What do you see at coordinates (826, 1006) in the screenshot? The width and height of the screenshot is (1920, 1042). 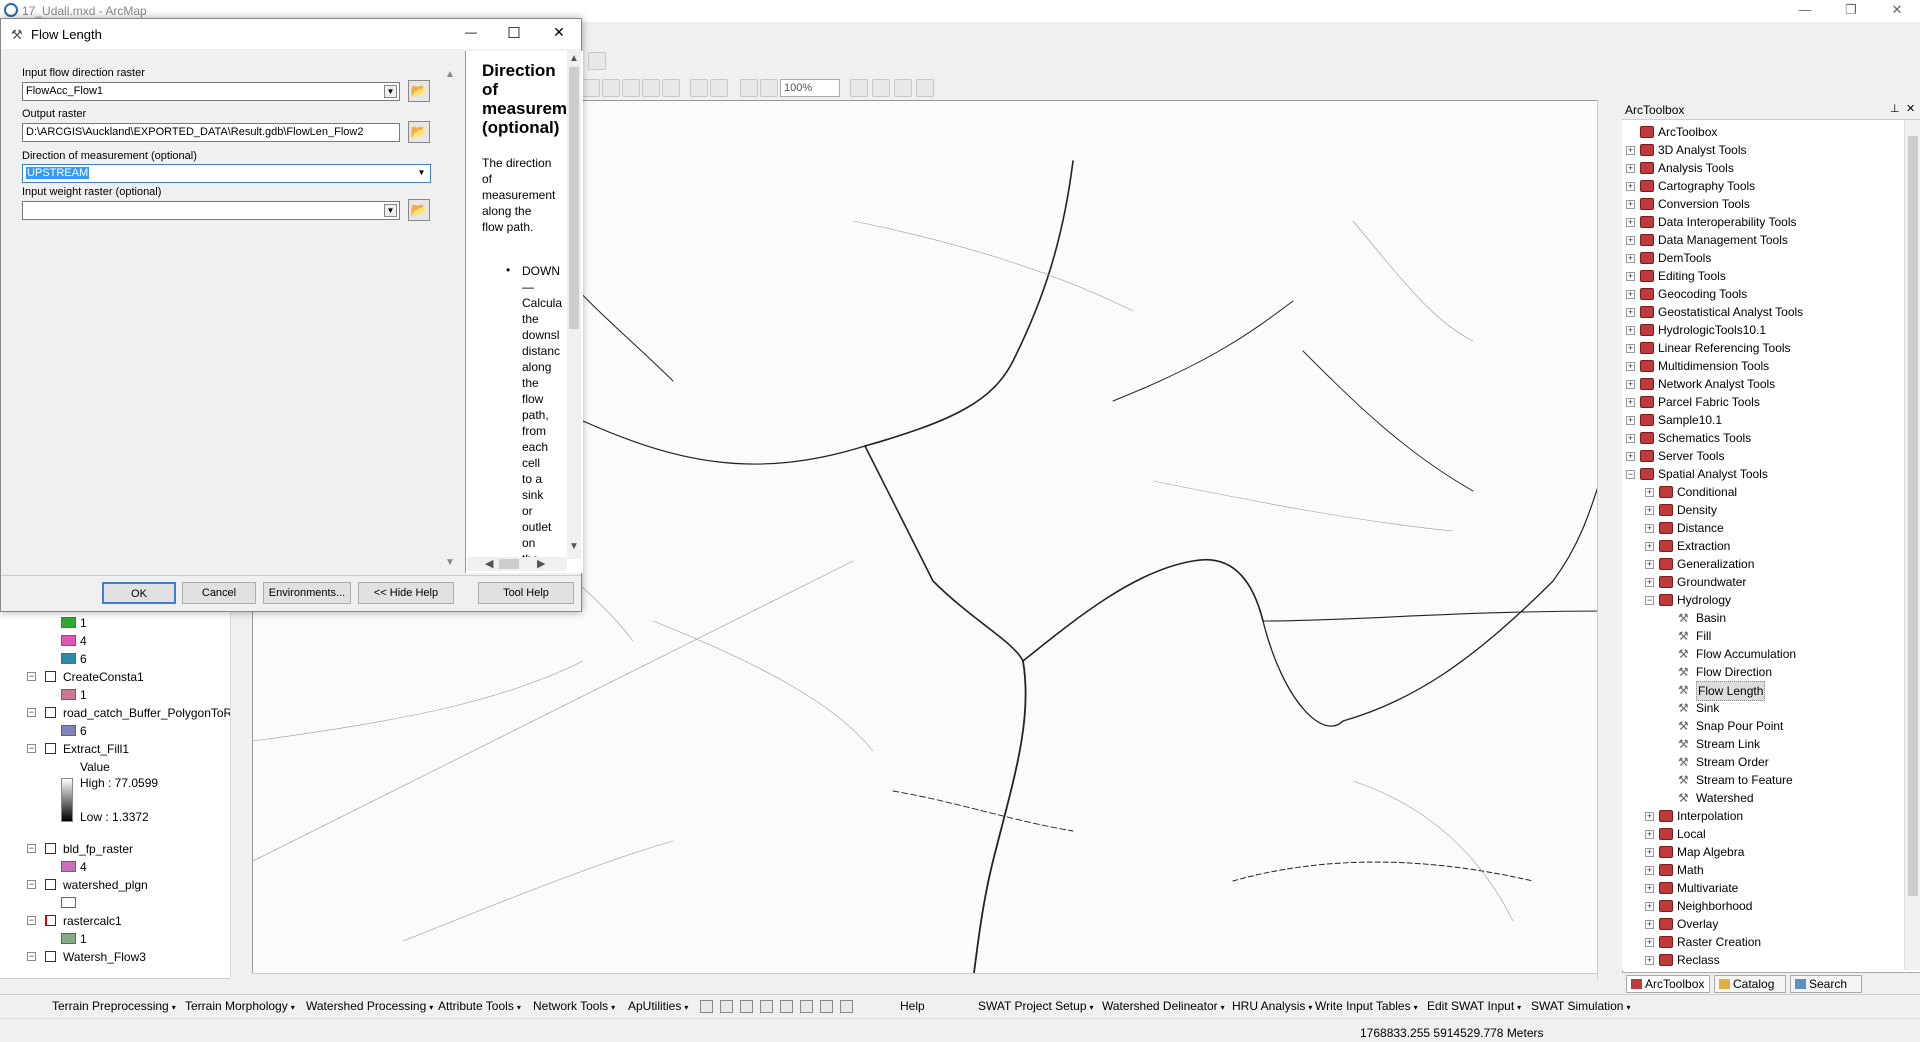 I see `flag-icon` at bounding box center [826, 1006].